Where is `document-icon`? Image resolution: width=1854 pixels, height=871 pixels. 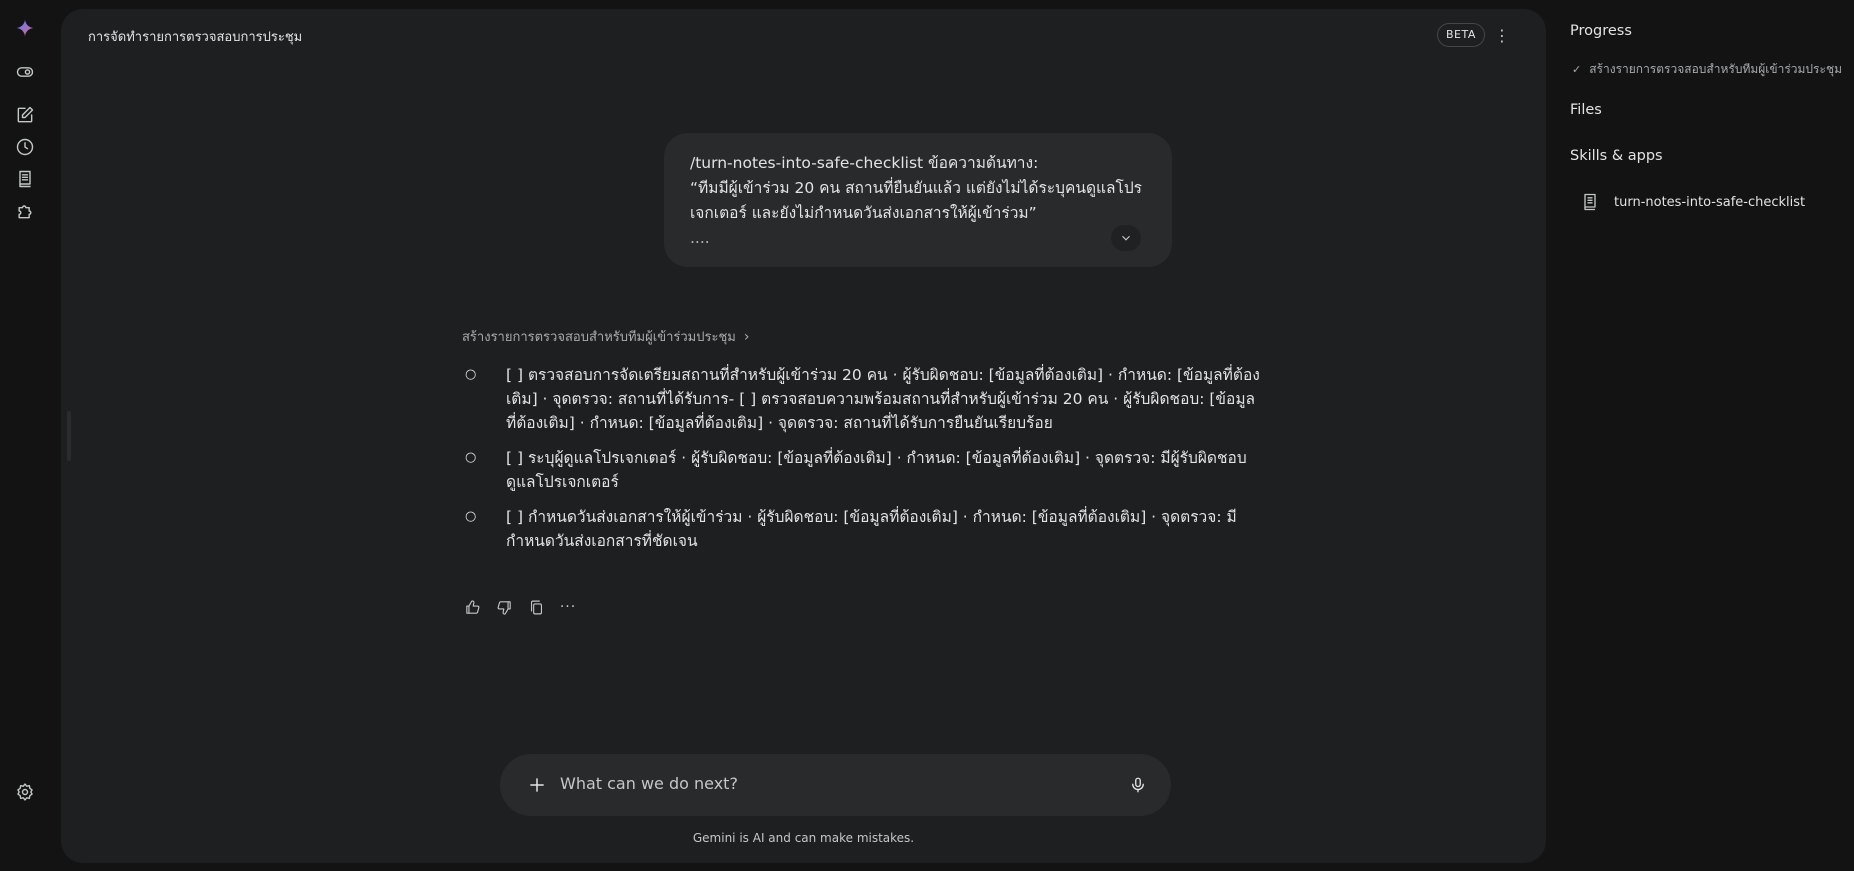 document-icon is located at coordinates (1590, 202).